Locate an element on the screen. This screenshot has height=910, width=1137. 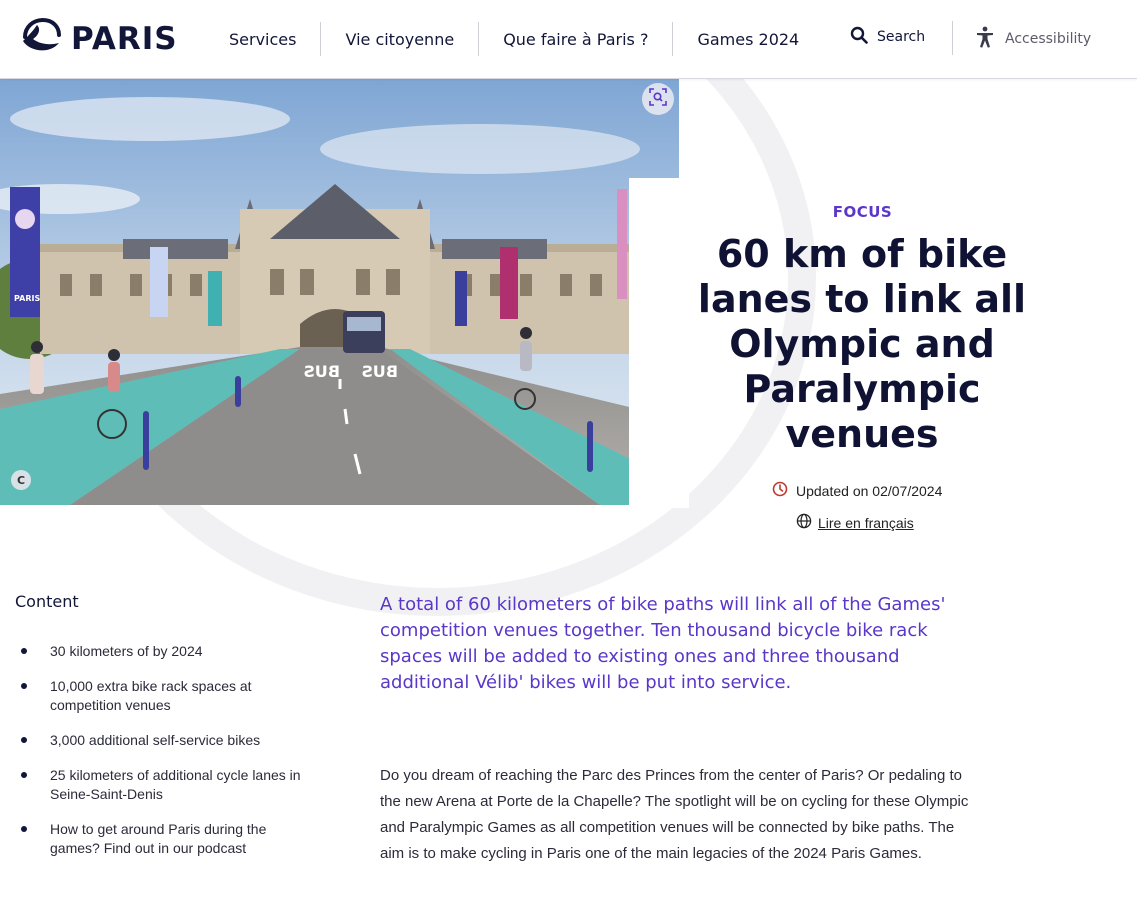
updated-text: Updated on 02/07/2024 is located at coordinates (869, 490).